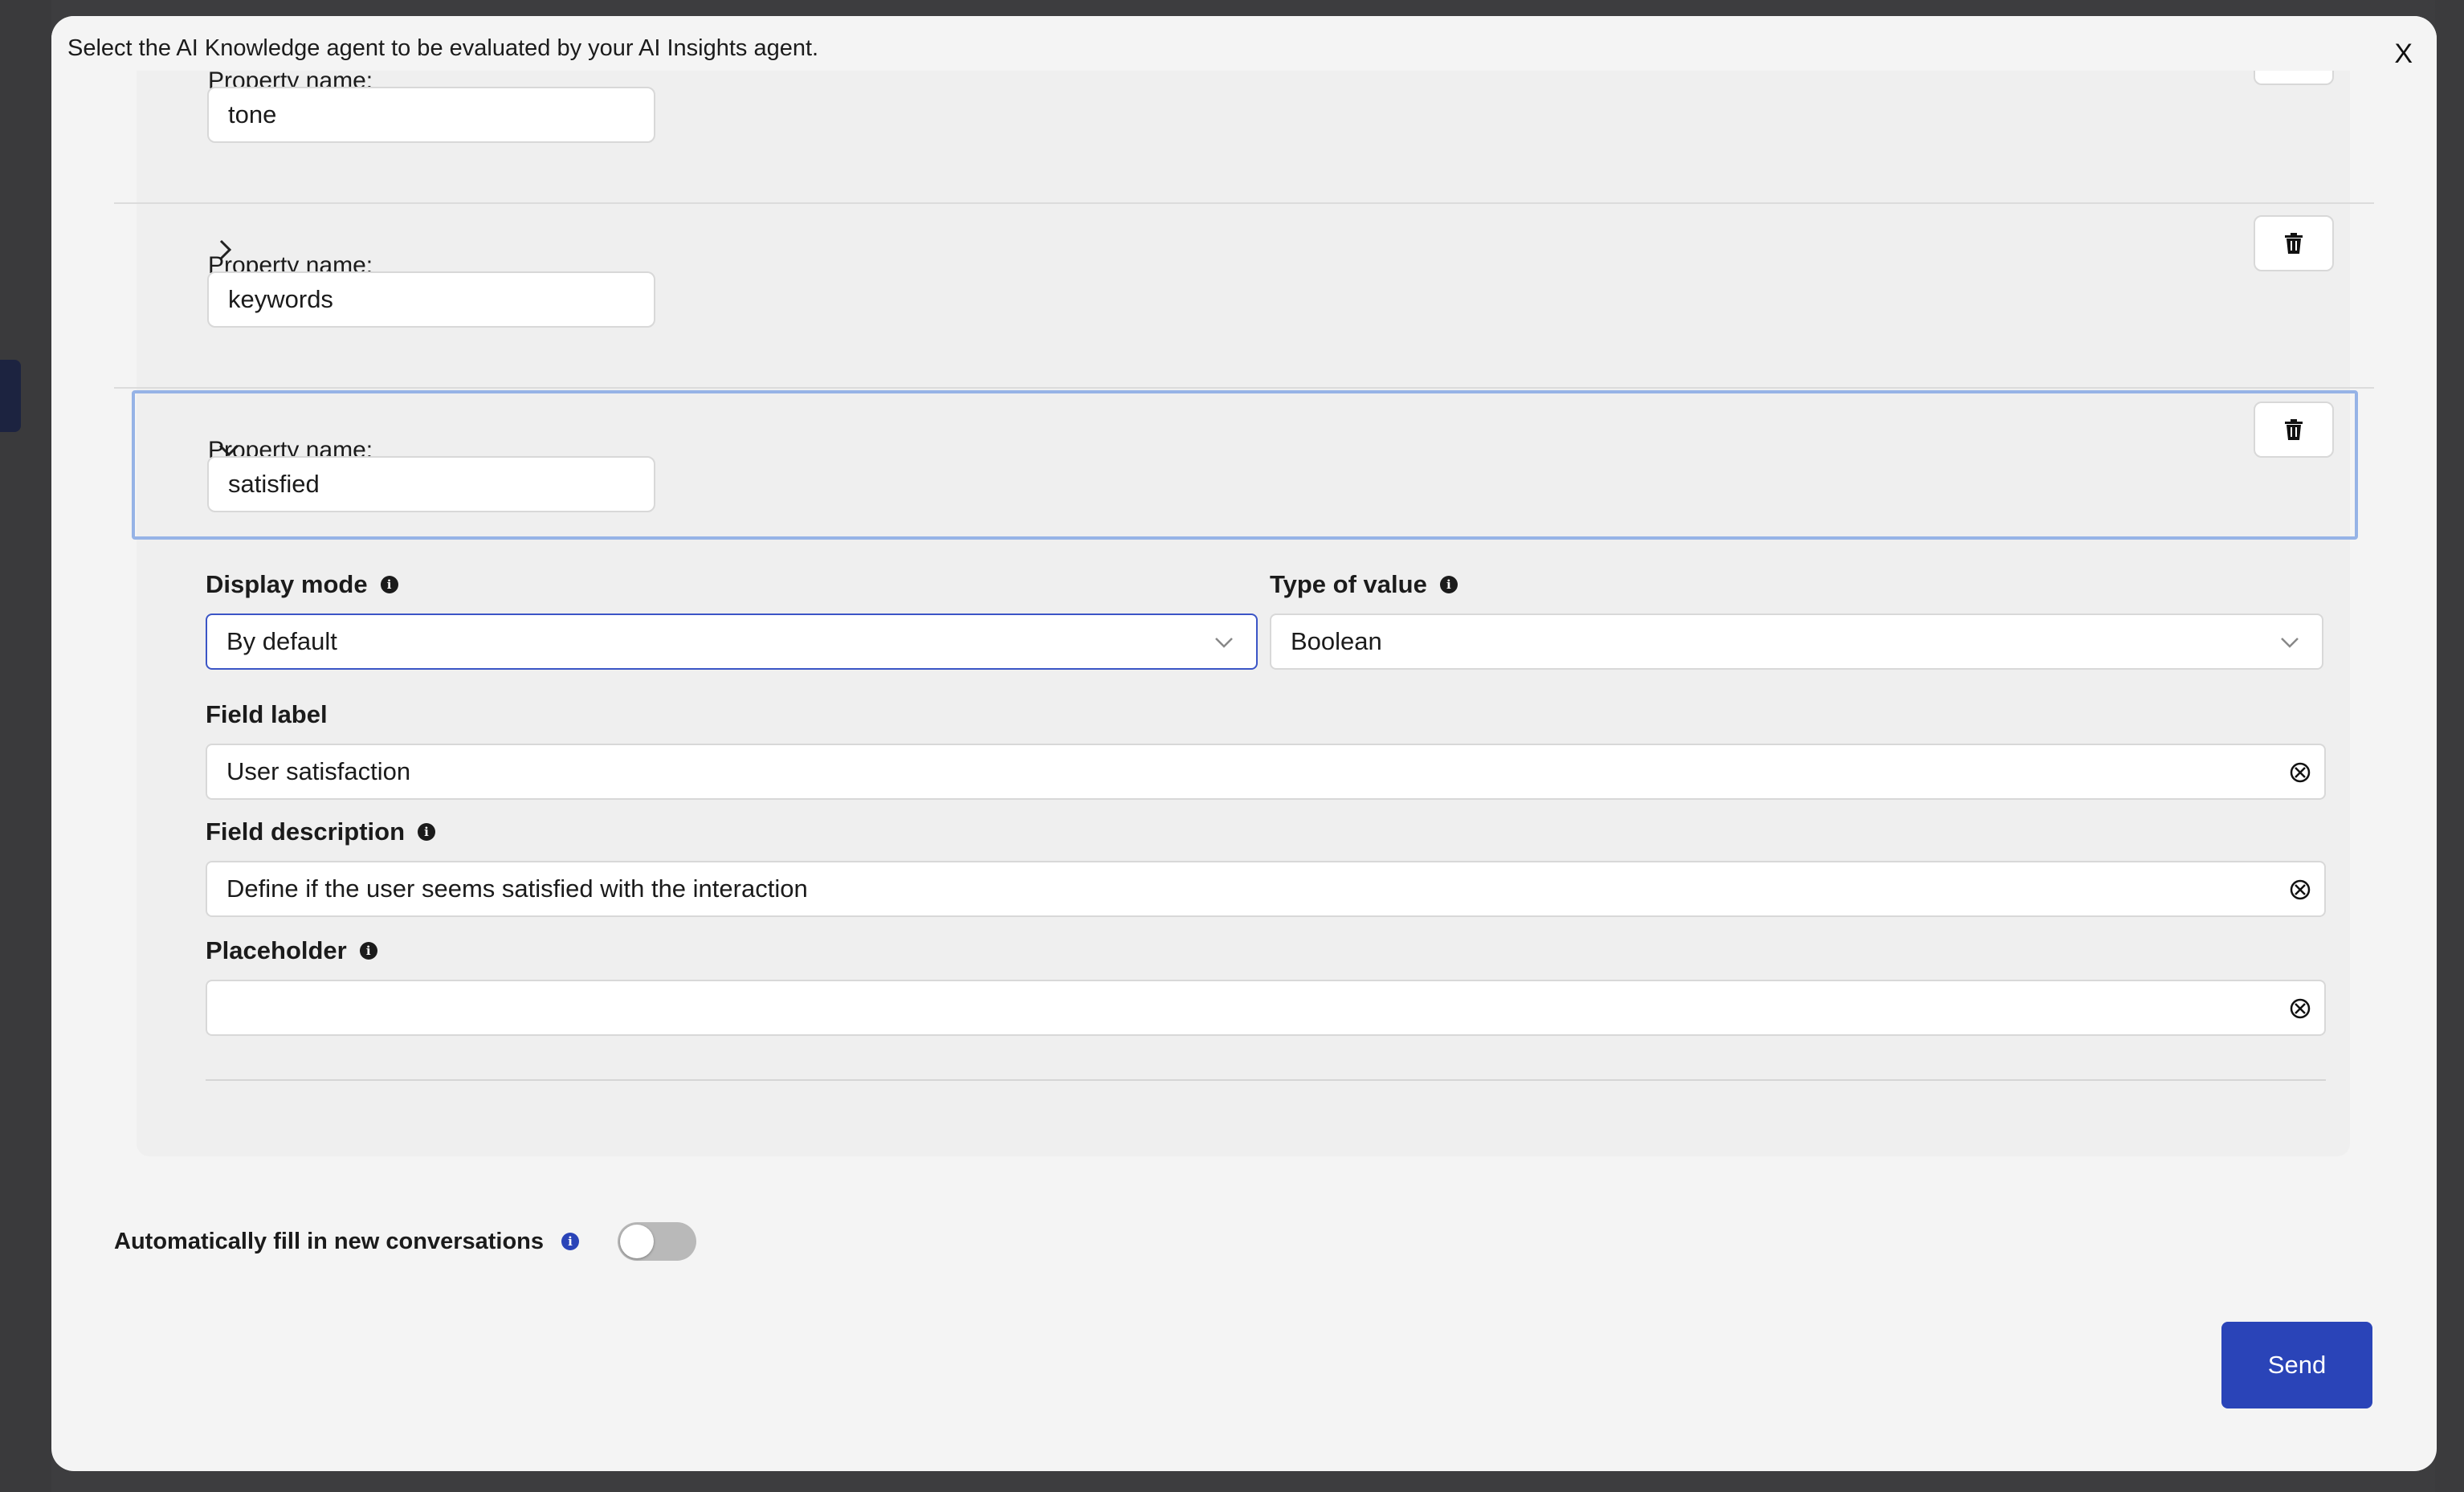 The width and height of the screenshot is (2464, 1492). I want to click on display-mode-select: By default, so click(732, 642).